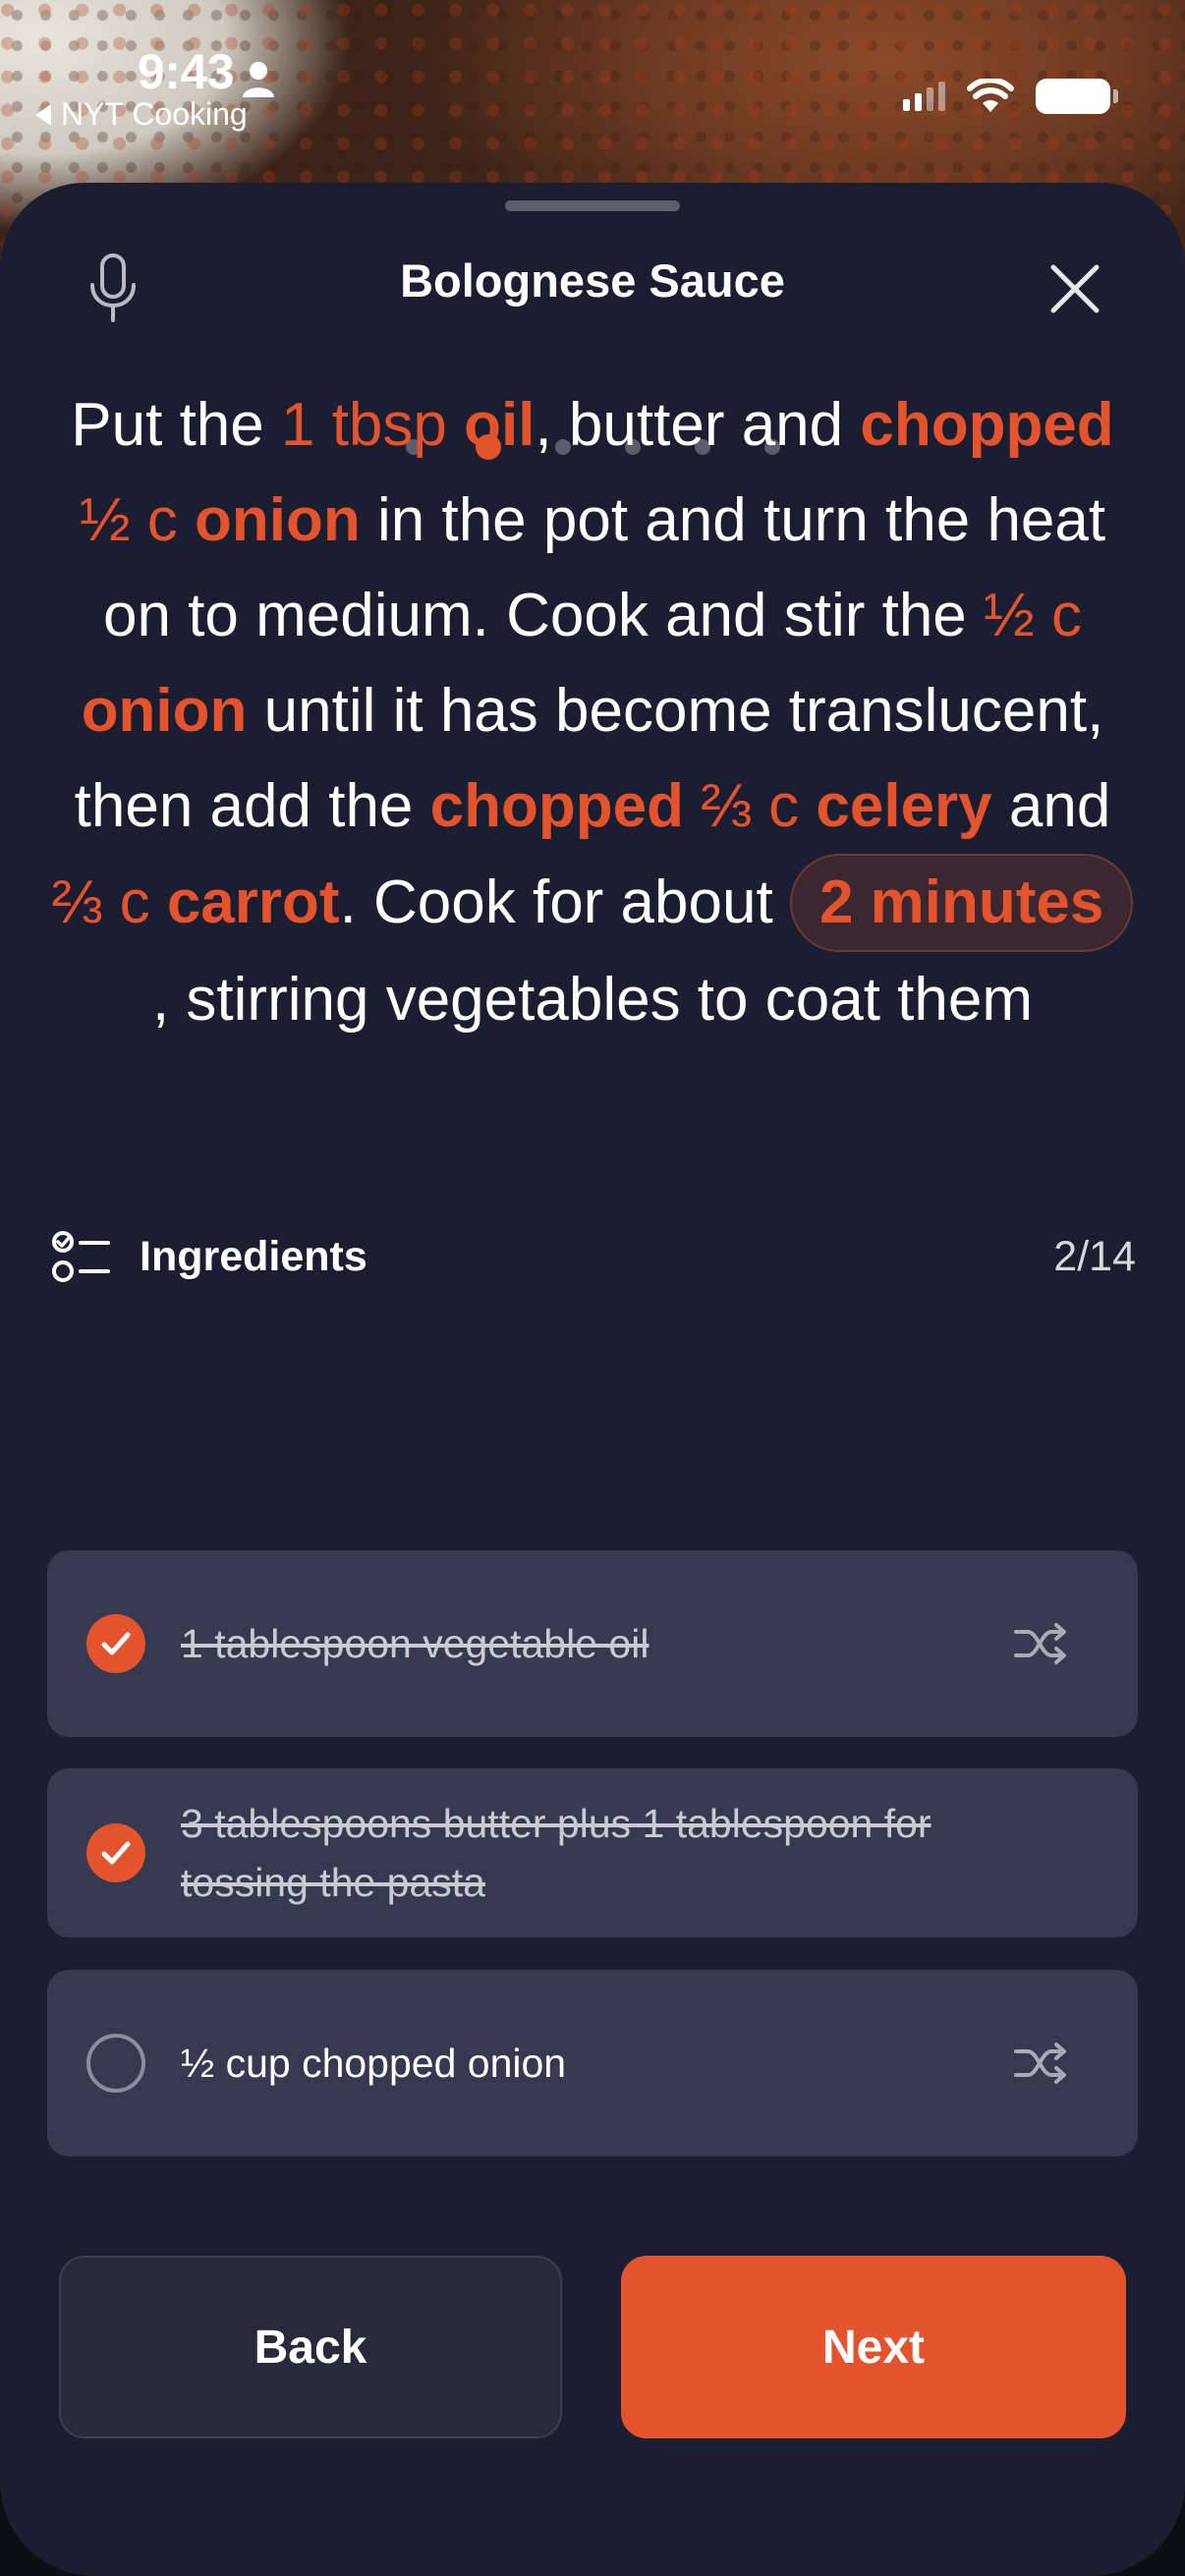  What do you see at coordinates (874, 2347) in the screenshot?
I see `next-button: Next` at bounding box center [874, 2347].